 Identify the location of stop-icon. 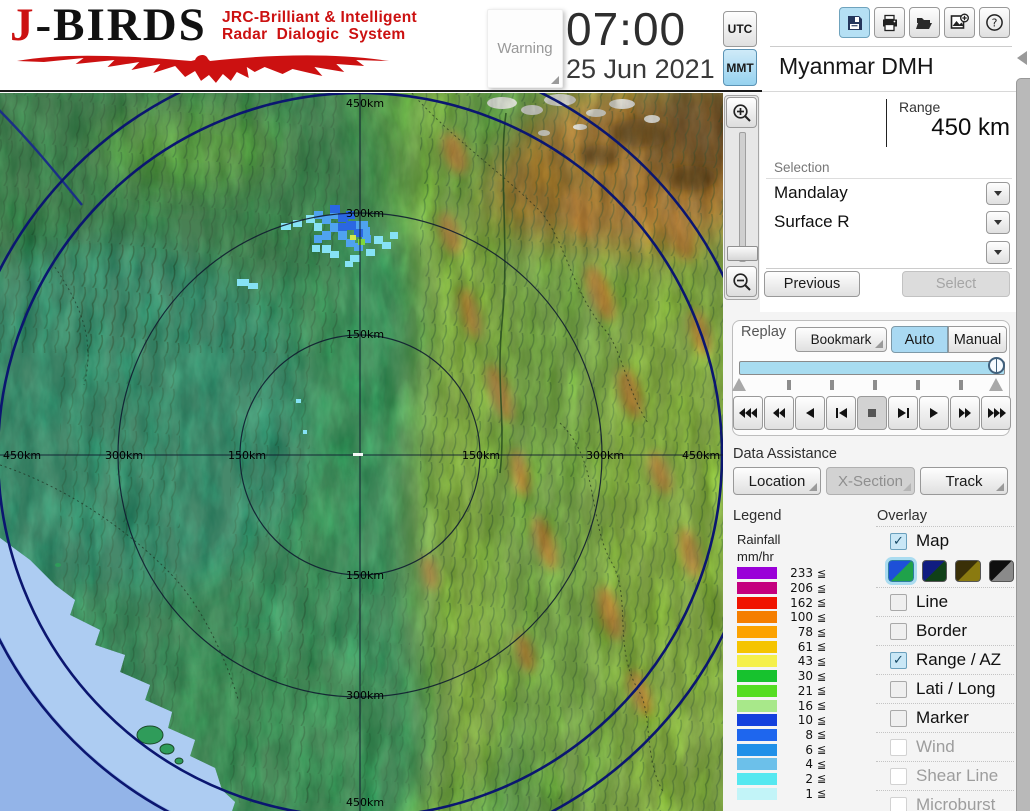
(872, 413).